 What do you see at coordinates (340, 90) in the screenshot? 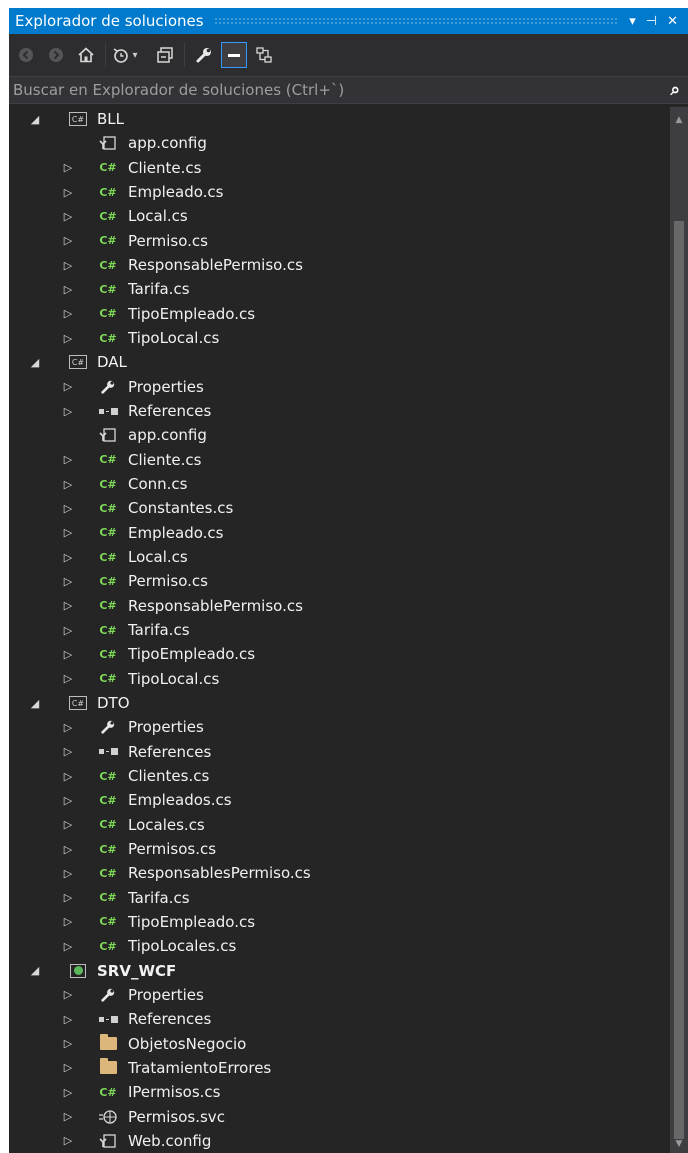
I see `search-input` at bounding box center [340, 90].